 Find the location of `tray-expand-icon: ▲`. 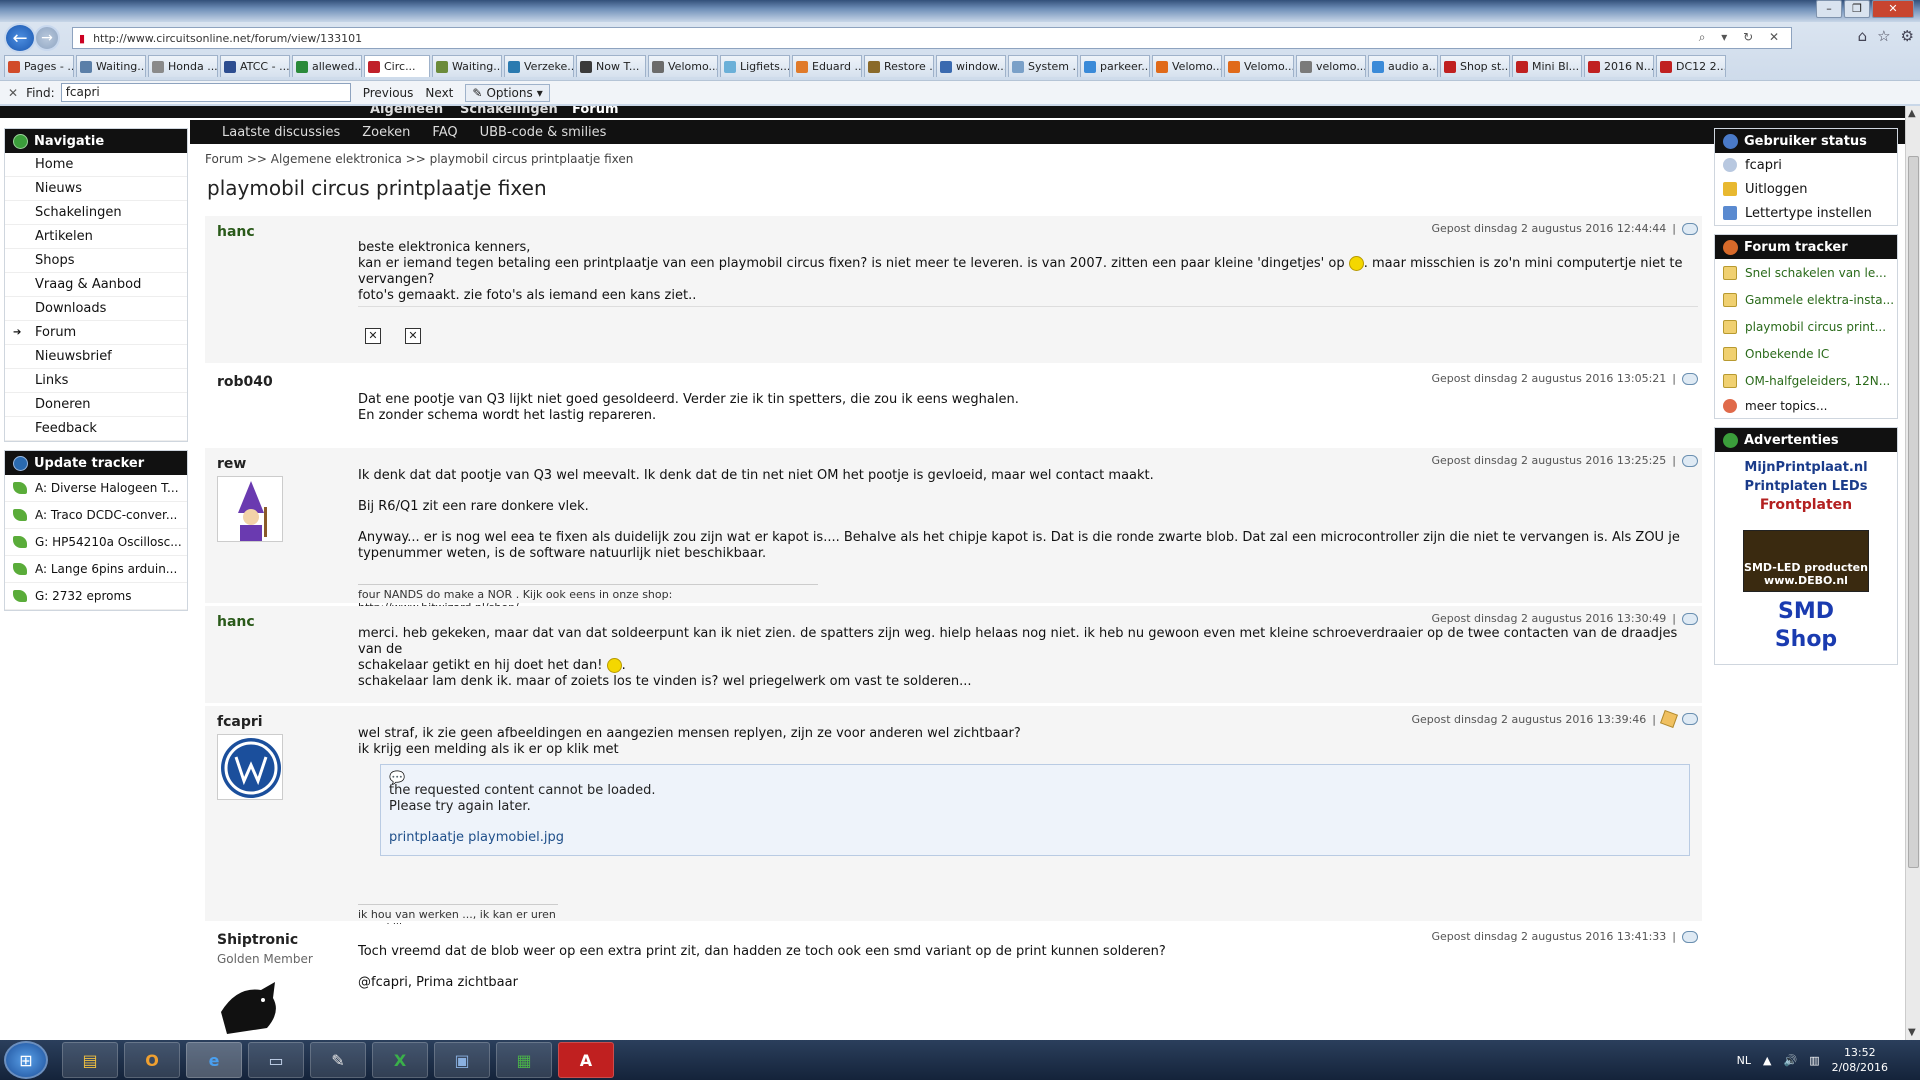

tray-expand-icon: ▲ is located at coordinates (1767, 1060).